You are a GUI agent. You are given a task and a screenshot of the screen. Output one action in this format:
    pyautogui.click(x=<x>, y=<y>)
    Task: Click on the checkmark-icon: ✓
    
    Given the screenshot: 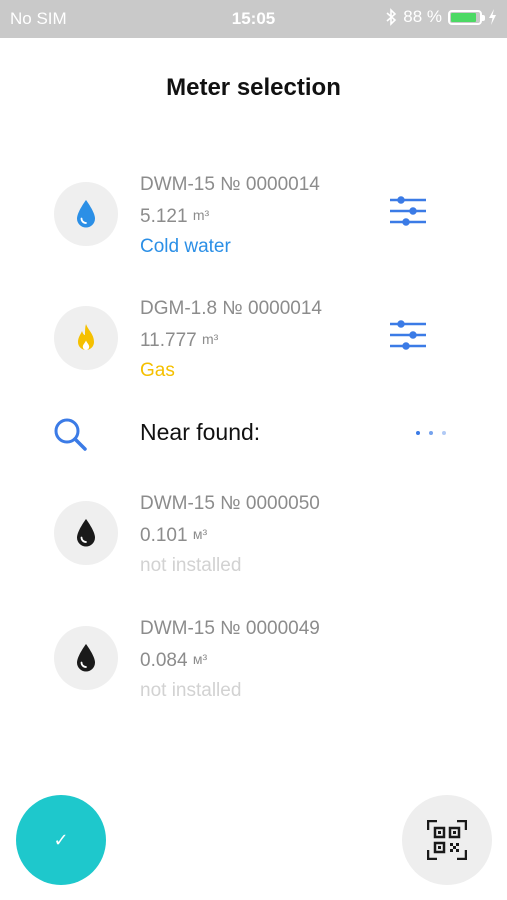 What is the action you would take?
    pyautogui.click(x=61, y=839)
    